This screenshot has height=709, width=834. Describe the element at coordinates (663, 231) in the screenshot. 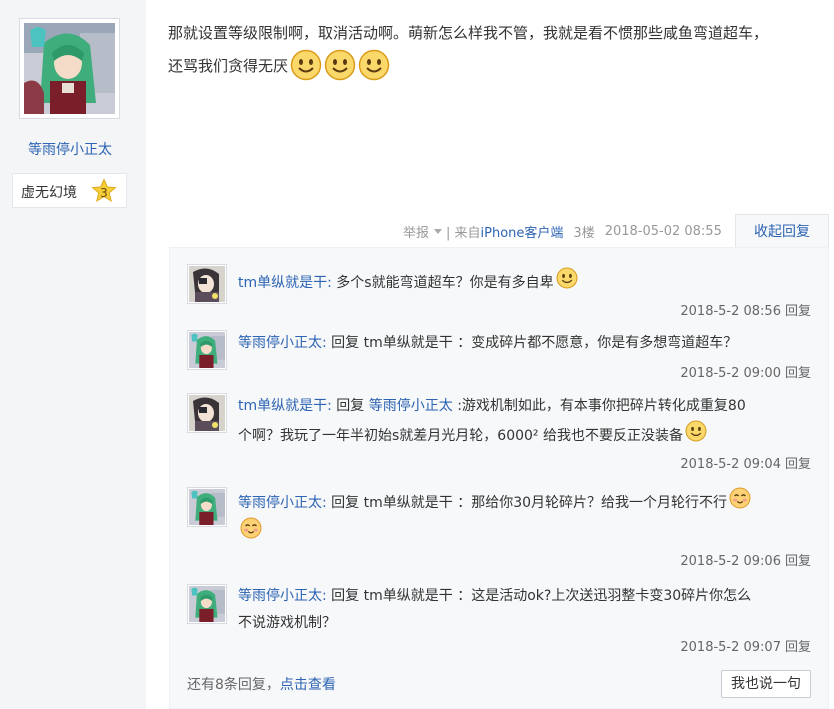

I see `post-time: 2018-05-02 08:55` at that location.